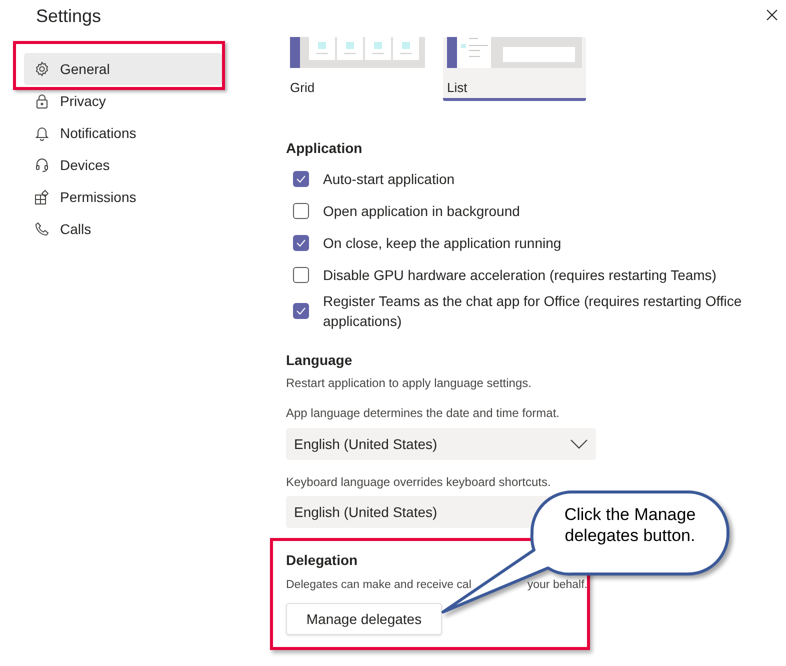 The height and width of the screenshot is (666, 786). What do you see at coordinates (419, 482) in the screenshot?
I see `field-label: Keyboard language overrides keyboard shortcuts.` at bounding box center [419, 482].